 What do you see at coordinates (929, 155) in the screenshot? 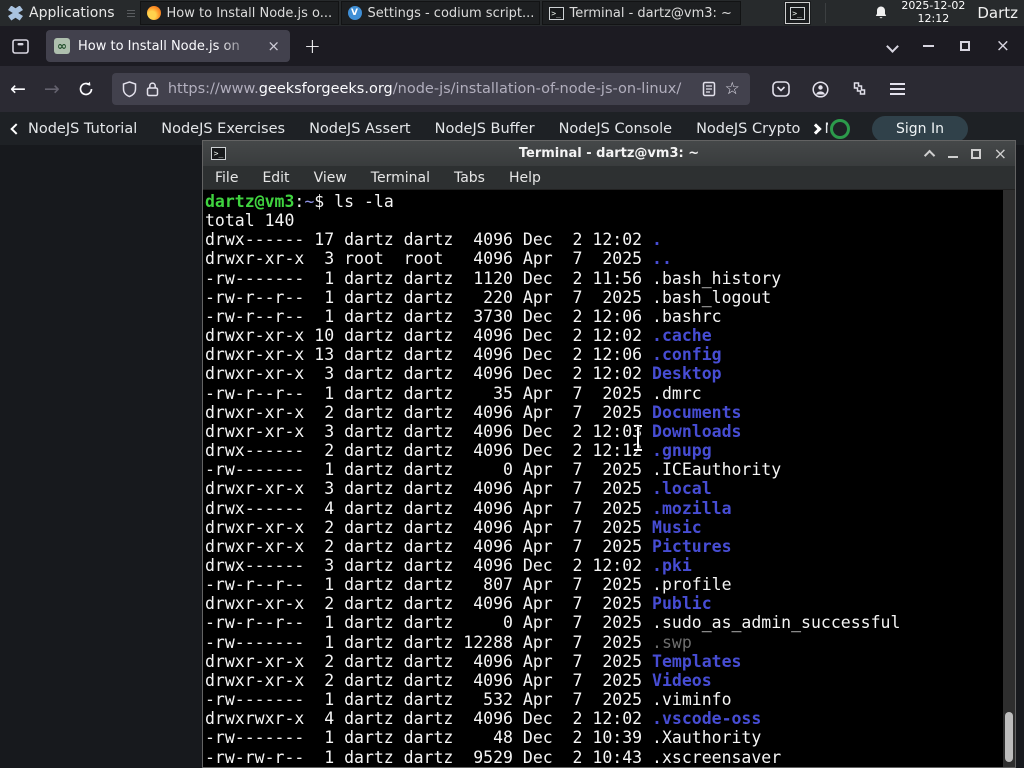
I see `terminal-shade-button` at bounding box center [929, 155].